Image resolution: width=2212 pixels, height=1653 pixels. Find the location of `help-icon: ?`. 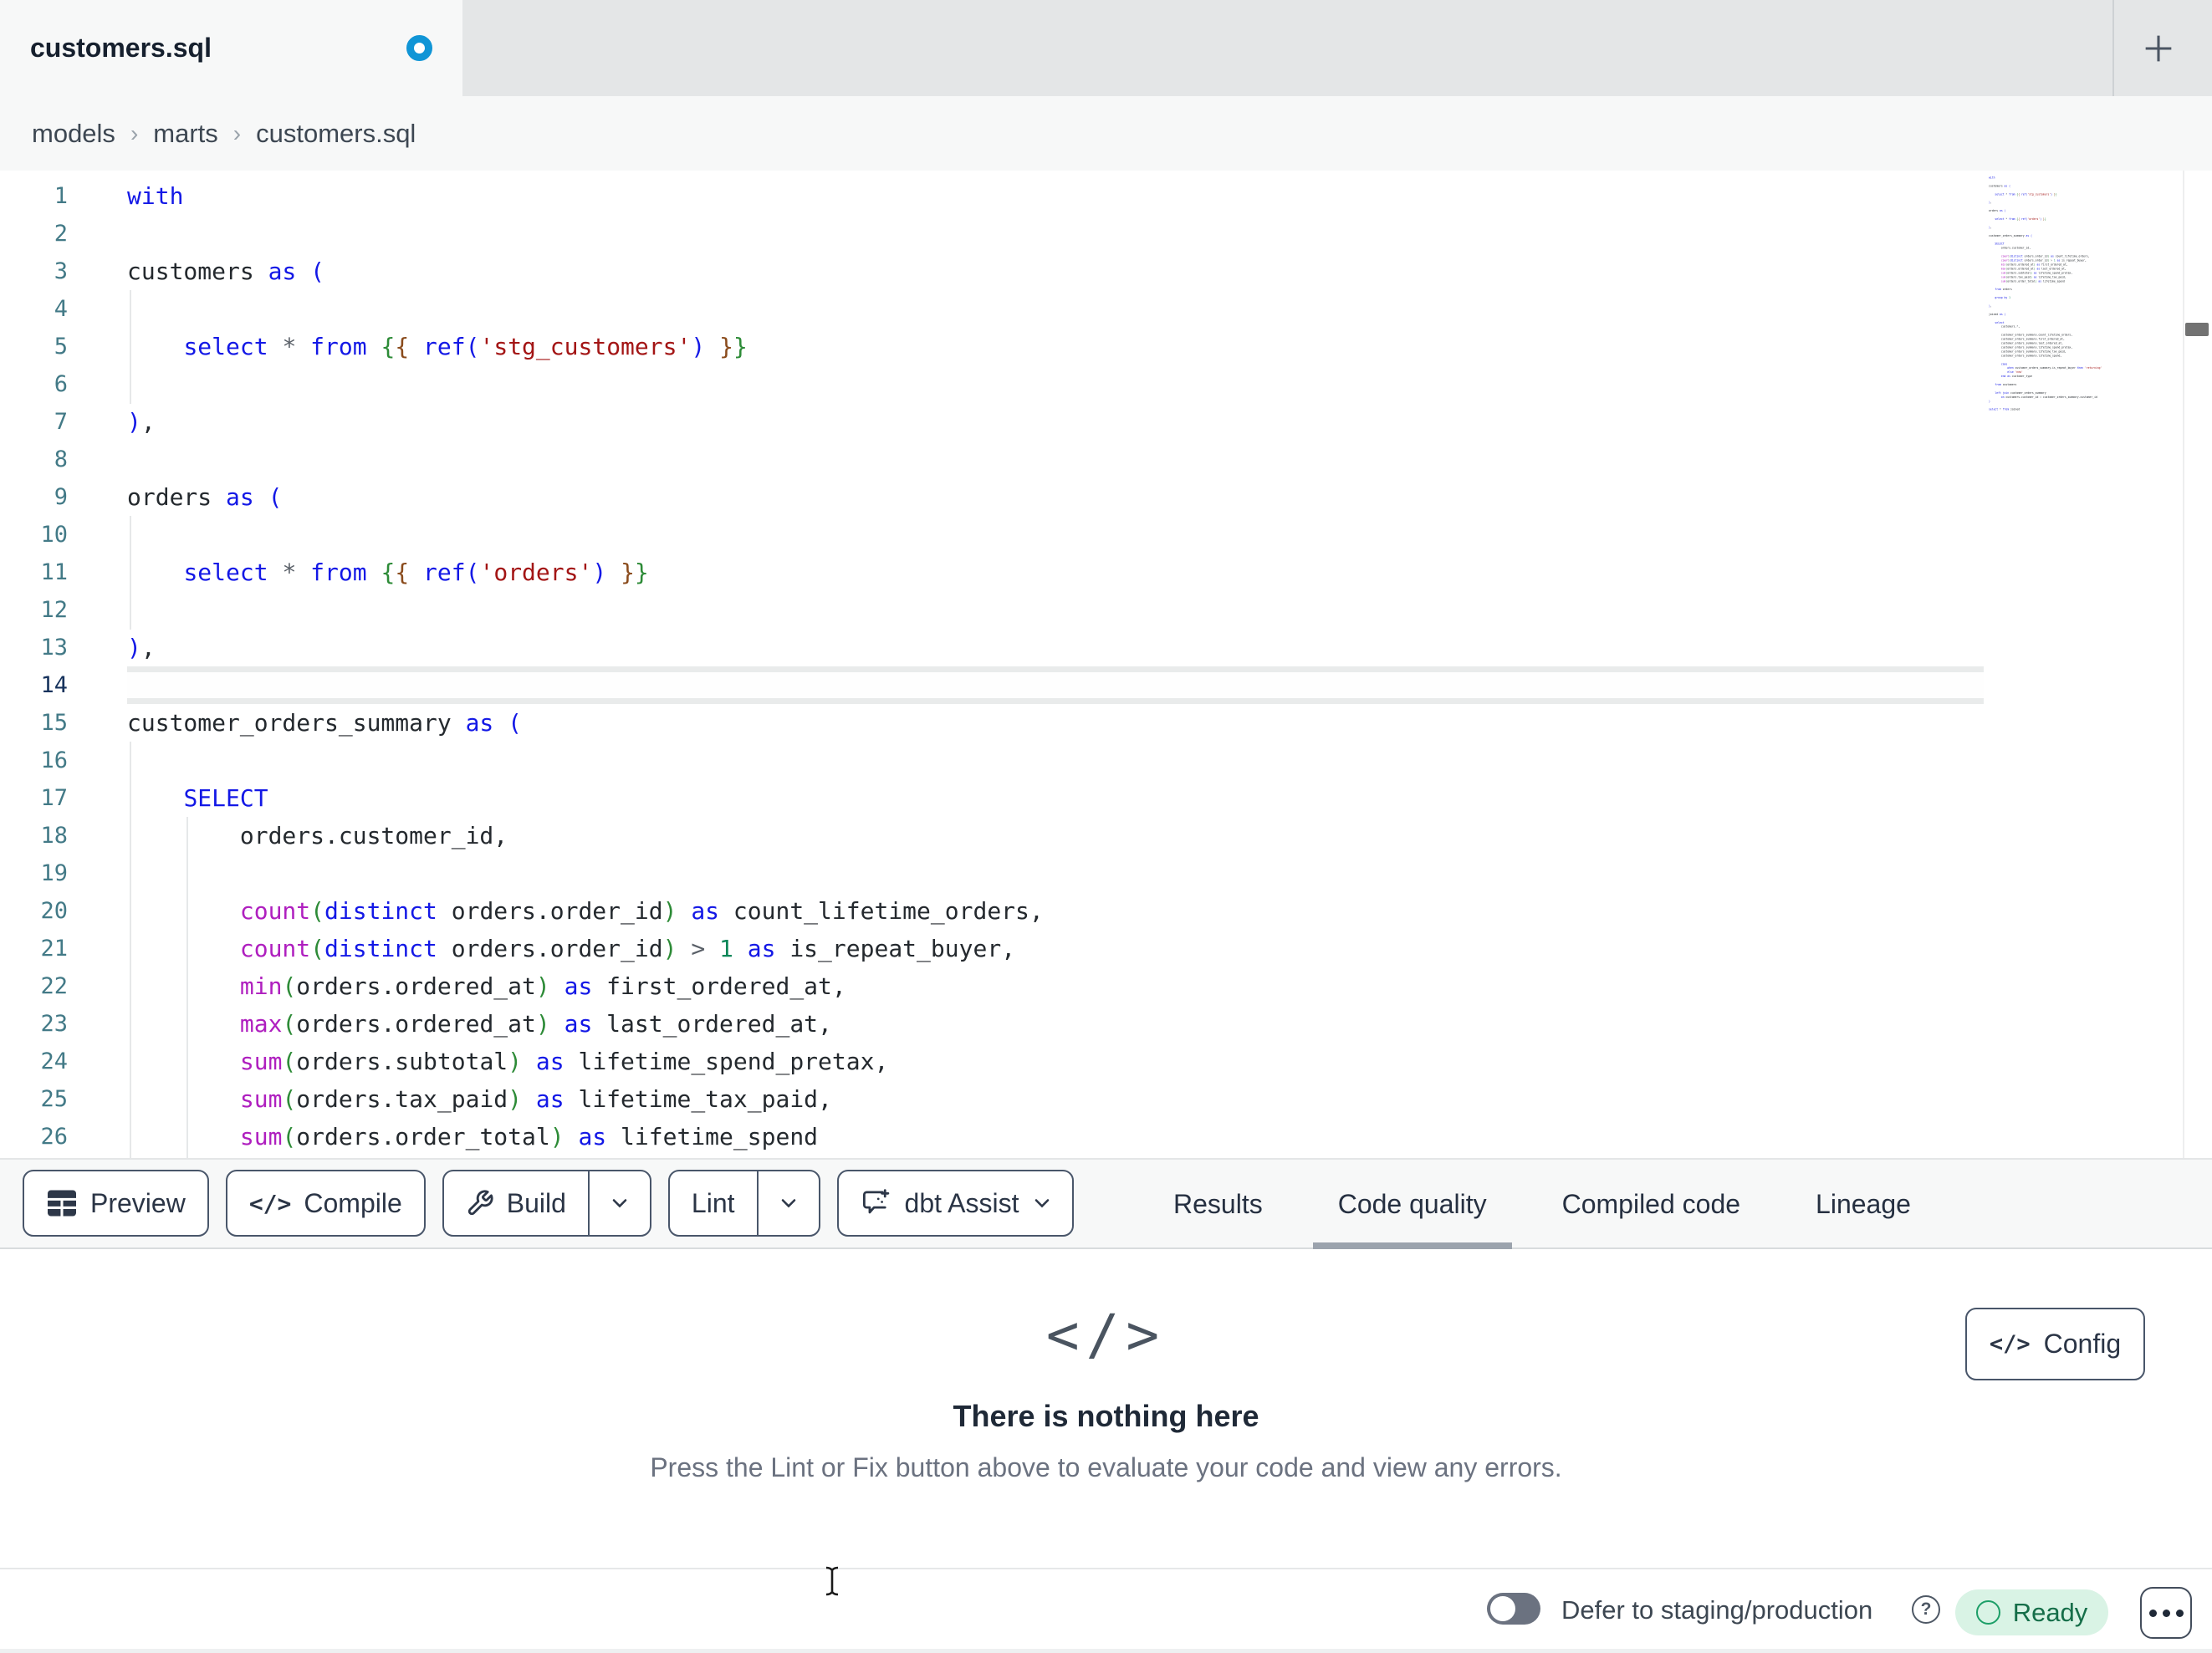

help-icon: ? is located at coordinates (1926, 1609).